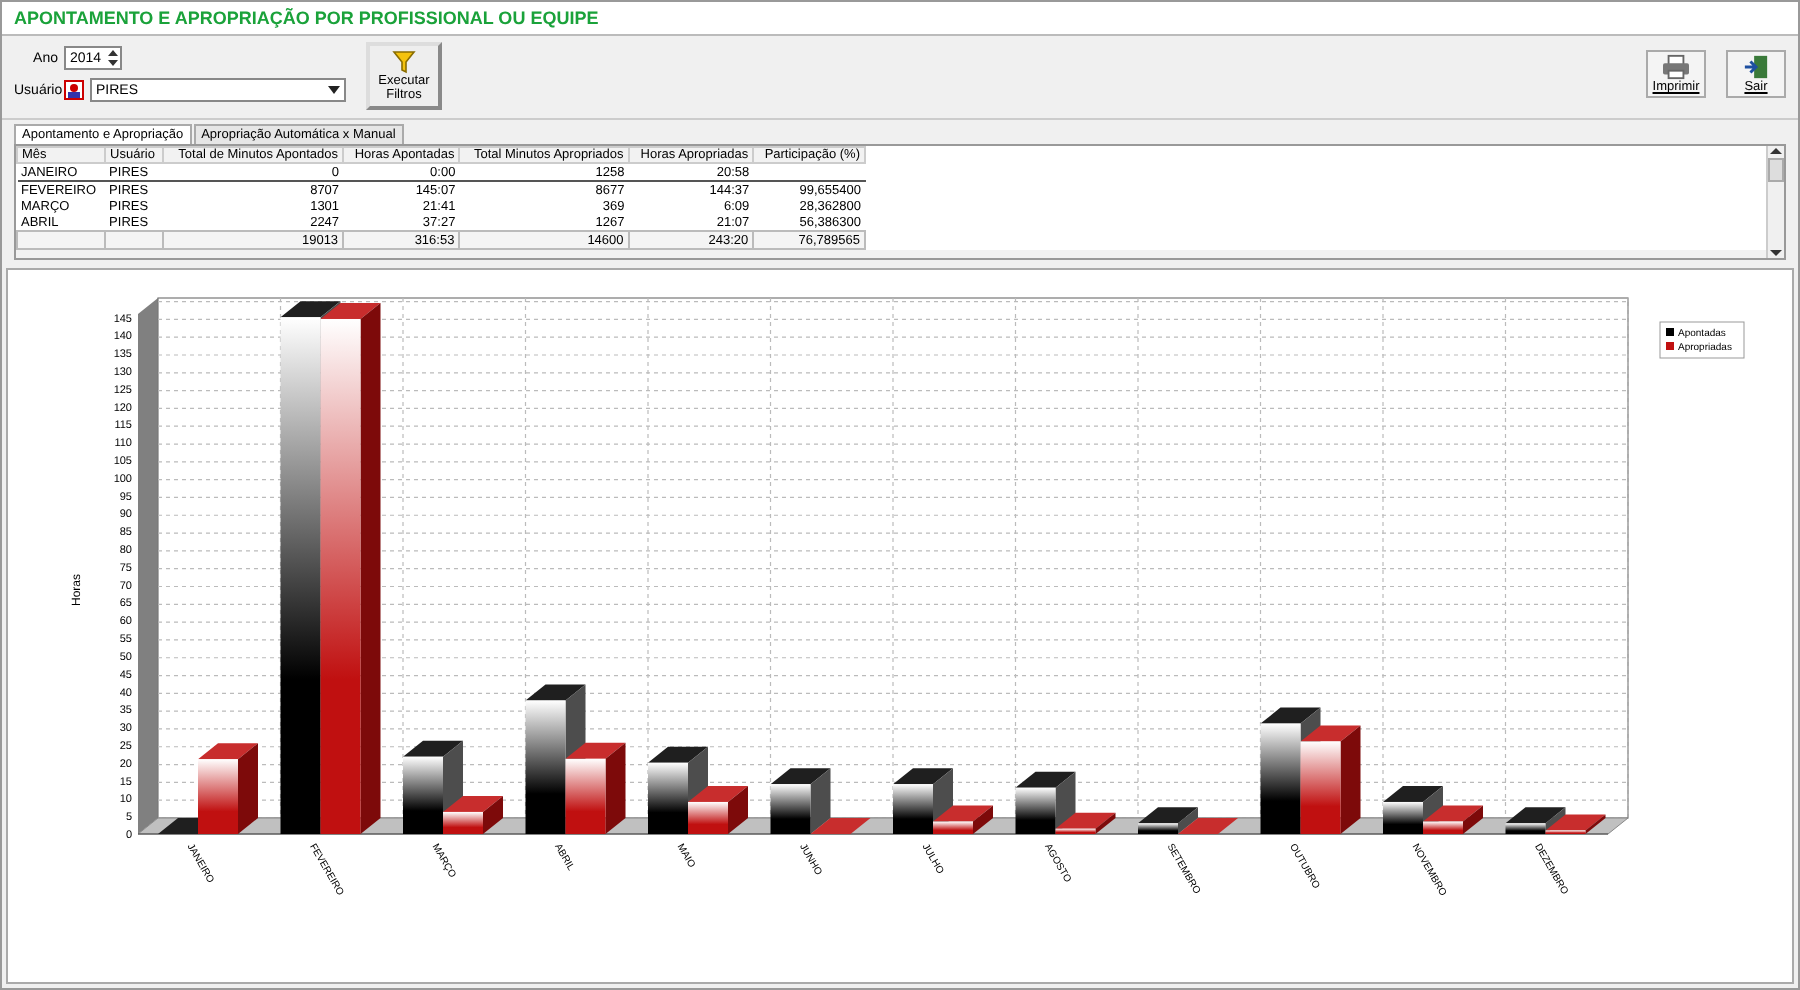 The image size is (1800, 990). What do you see at coordinates (112, 58) in the screenshot?
I see `spin-arrows-icon` at bounding box center [112, 58].